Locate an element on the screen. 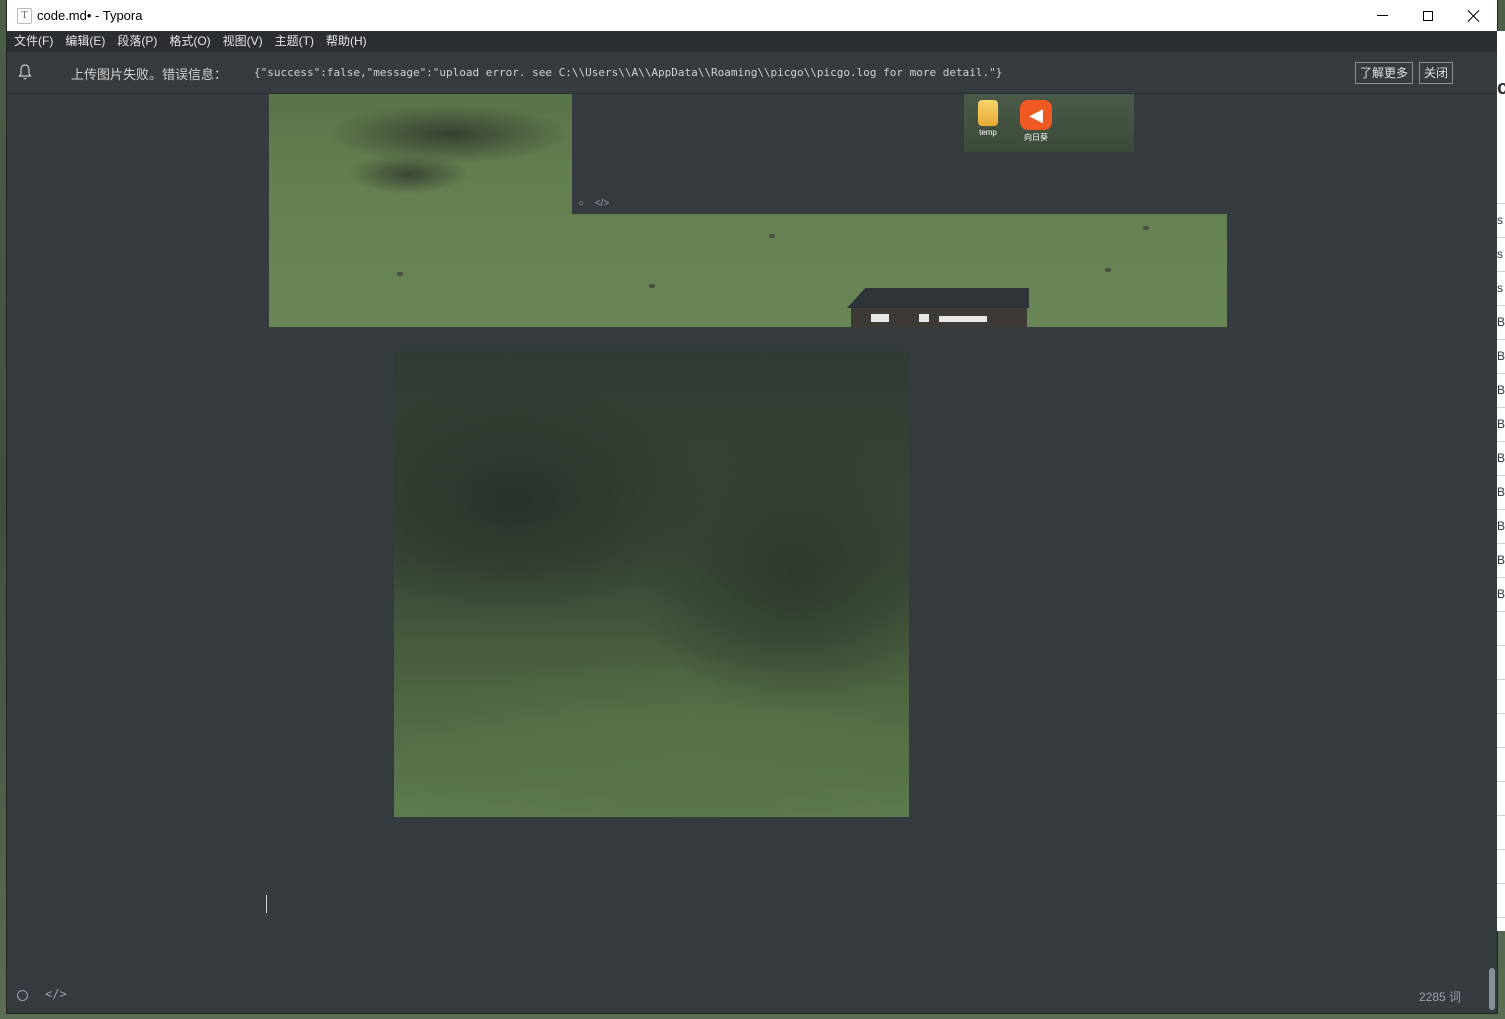  menu-help: 帮助(H) is located at coordinates (346, 41).